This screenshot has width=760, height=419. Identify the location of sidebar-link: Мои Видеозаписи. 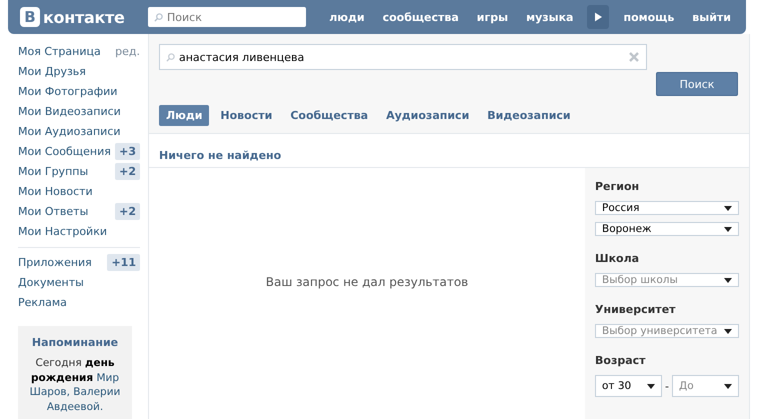
(69, 111).